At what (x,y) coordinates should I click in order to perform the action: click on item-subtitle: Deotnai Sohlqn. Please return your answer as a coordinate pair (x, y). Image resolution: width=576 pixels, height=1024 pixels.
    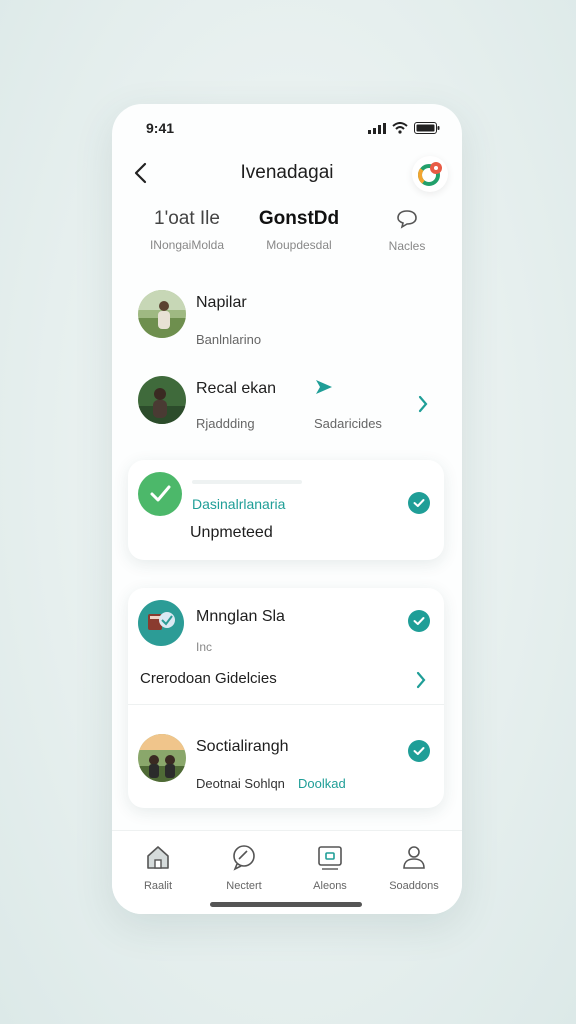
    Looking at the image, I should click on (240, 783).